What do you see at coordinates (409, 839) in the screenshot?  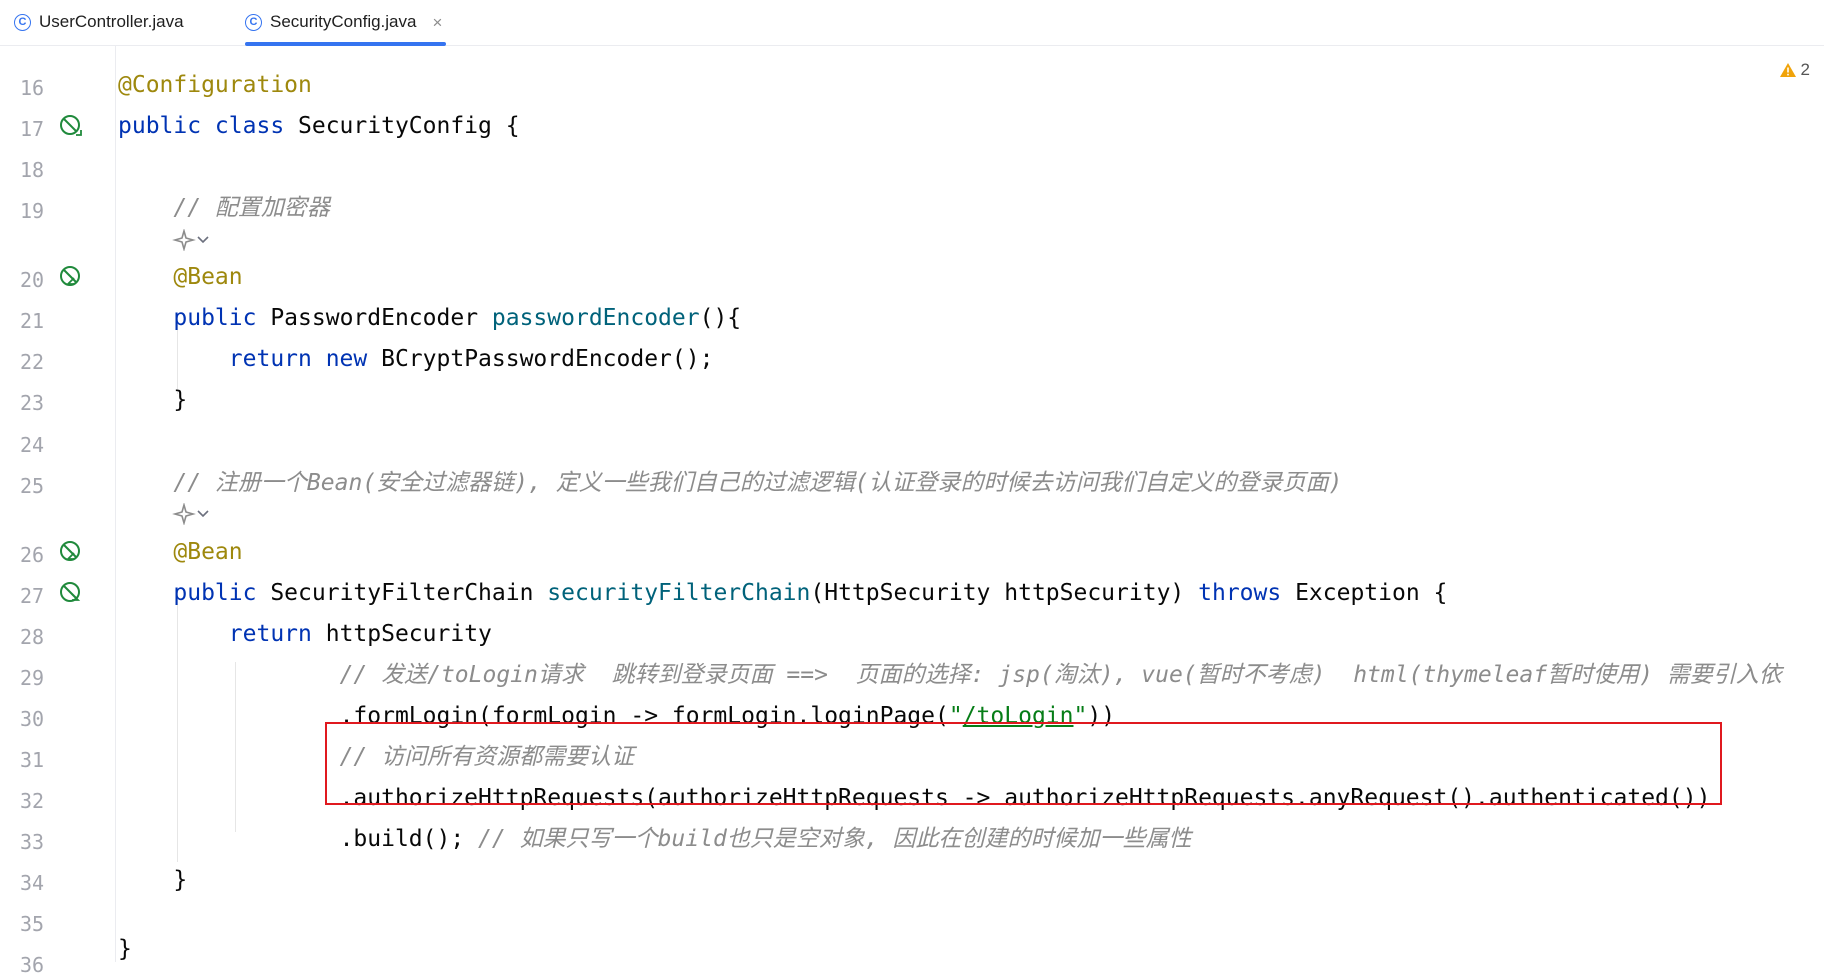 I see `code-text: .build();` at bounding box center [409, 839].